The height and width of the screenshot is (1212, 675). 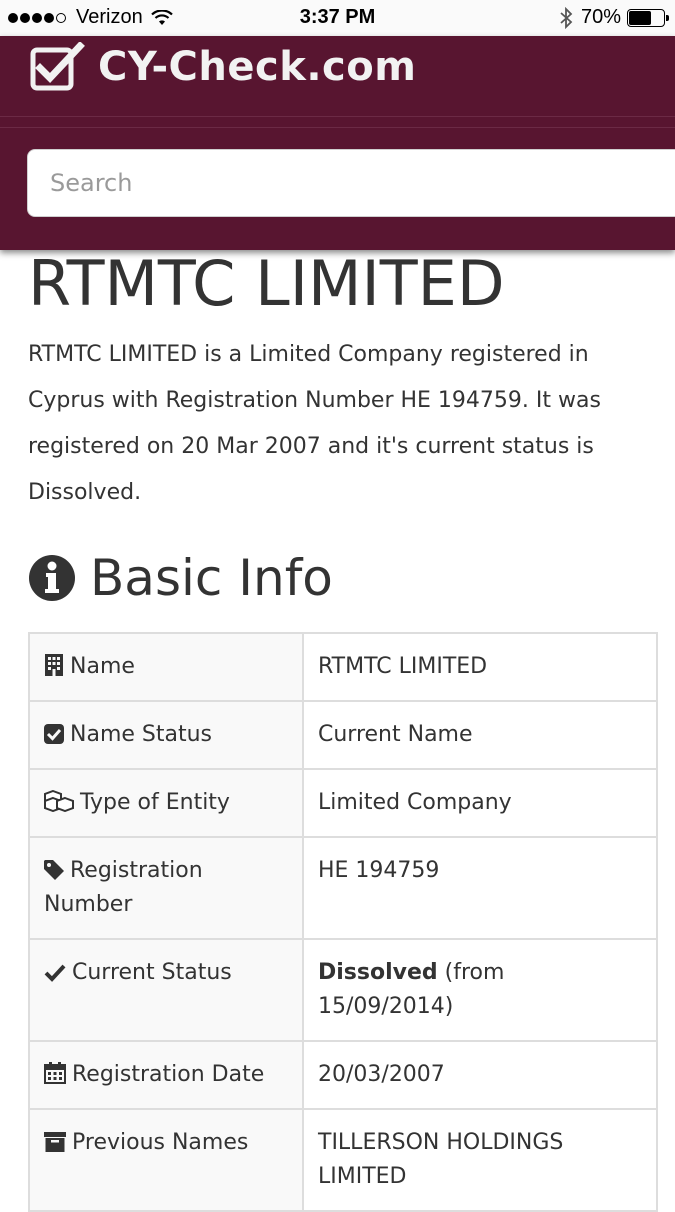 I want to click on row-label: Name Status, so click(x=141, y=734).